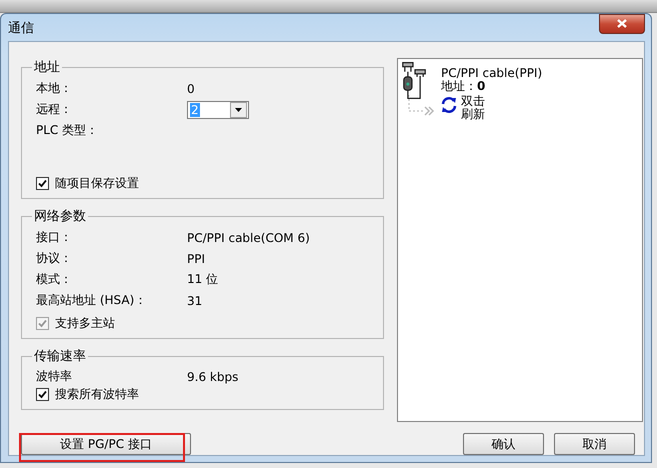  I want to click on field-label: 协议：, so click(54, 258).